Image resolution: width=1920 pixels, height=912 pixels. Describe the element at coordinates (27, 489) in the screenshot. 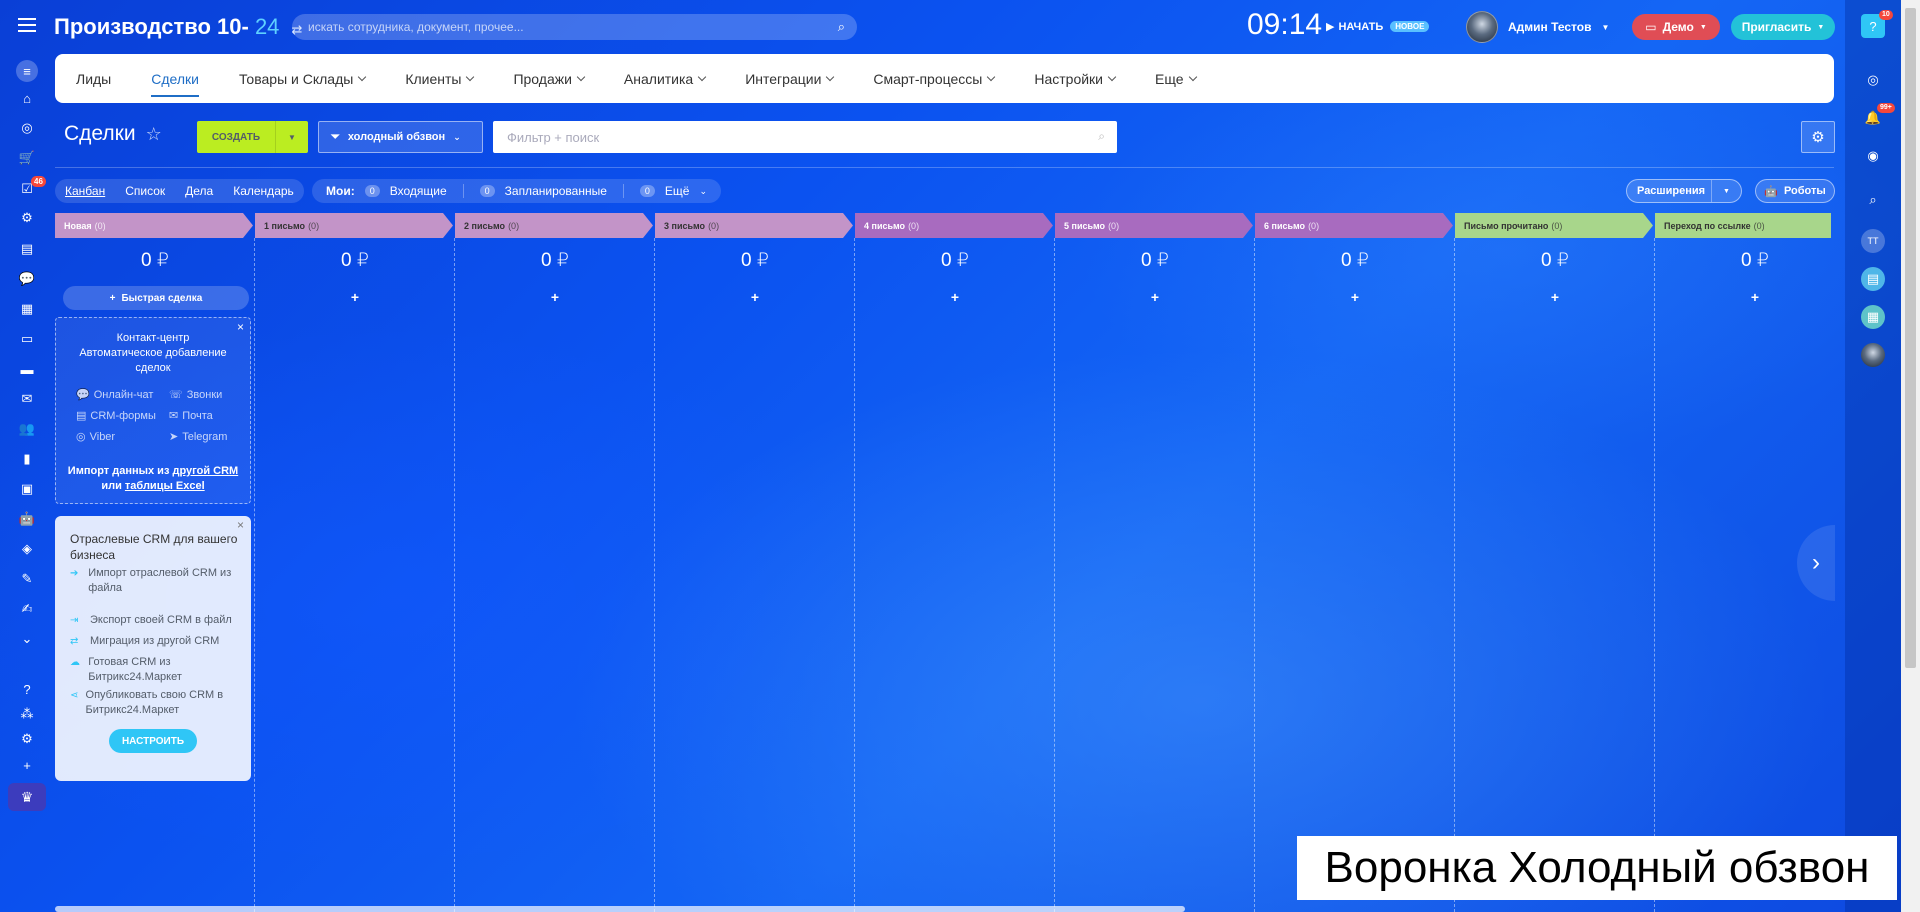

I see `contact-card-icon: ▣` at that location.